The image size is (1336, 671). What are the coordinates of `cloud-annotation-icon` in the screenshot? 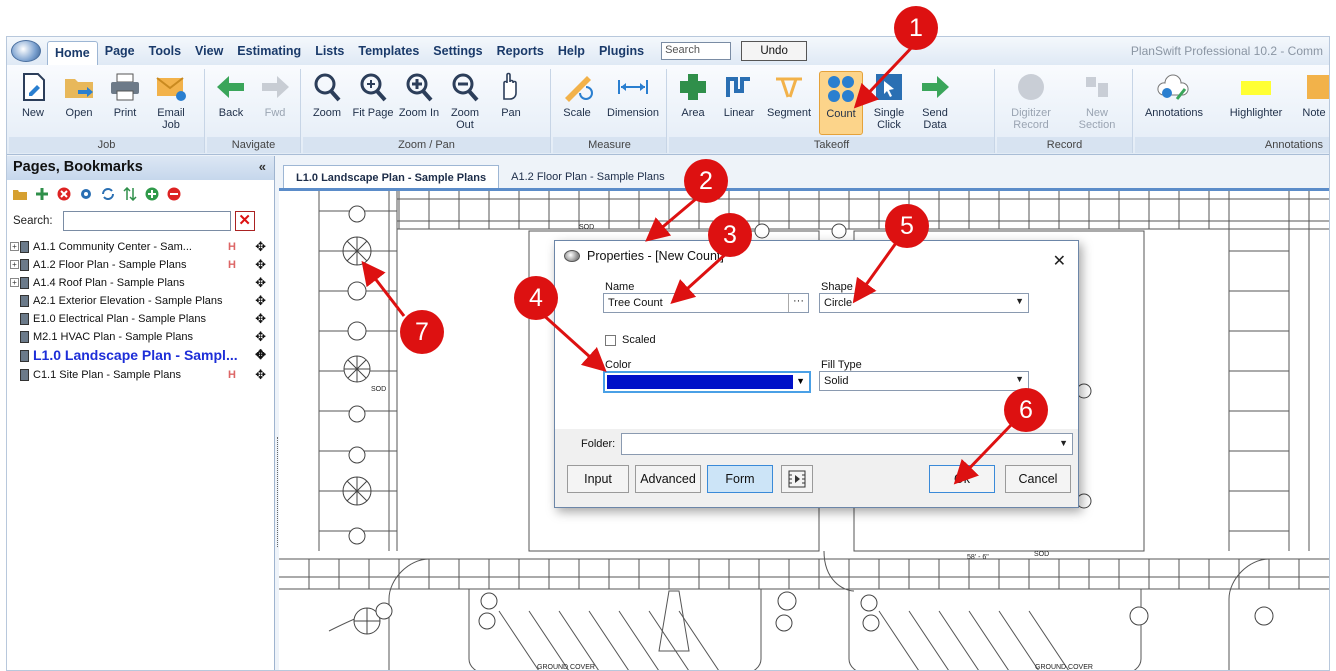 It's located at (1174, 87).